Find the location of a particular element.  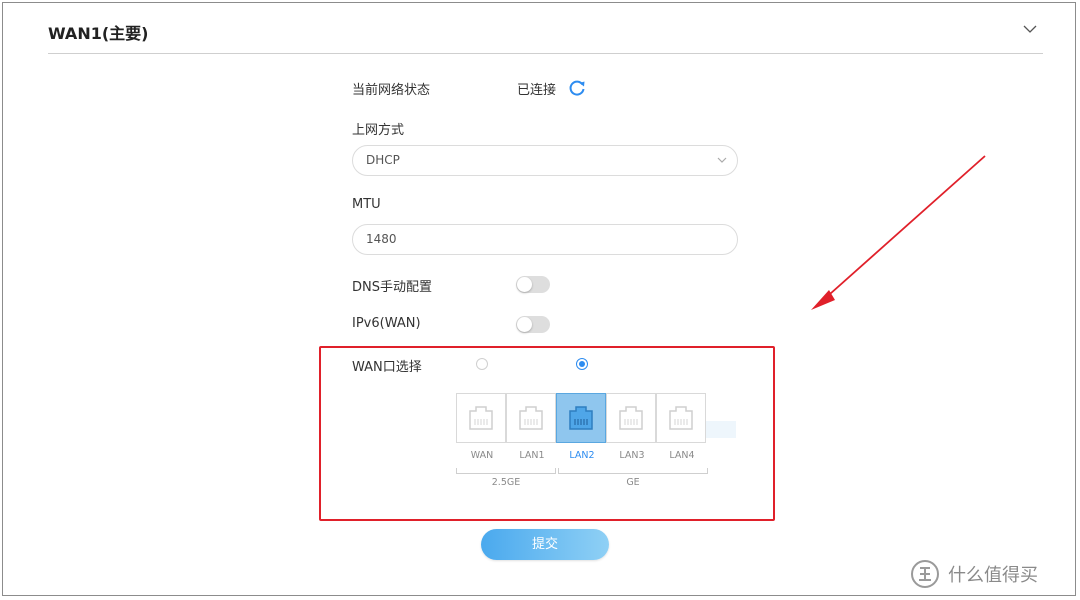

port-label-lan2: LAN2 is located at coordinates (582, 455).